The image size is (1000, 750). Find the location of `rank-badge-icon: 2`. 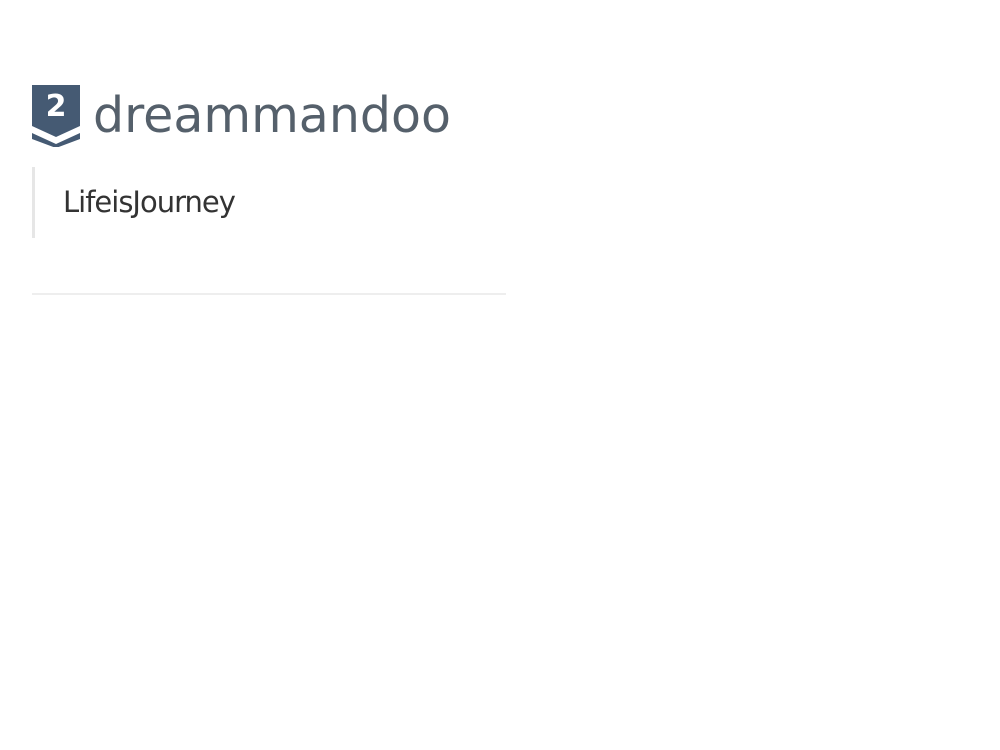

rank-badge-icon: 2 is located at coordinates (56, 116).